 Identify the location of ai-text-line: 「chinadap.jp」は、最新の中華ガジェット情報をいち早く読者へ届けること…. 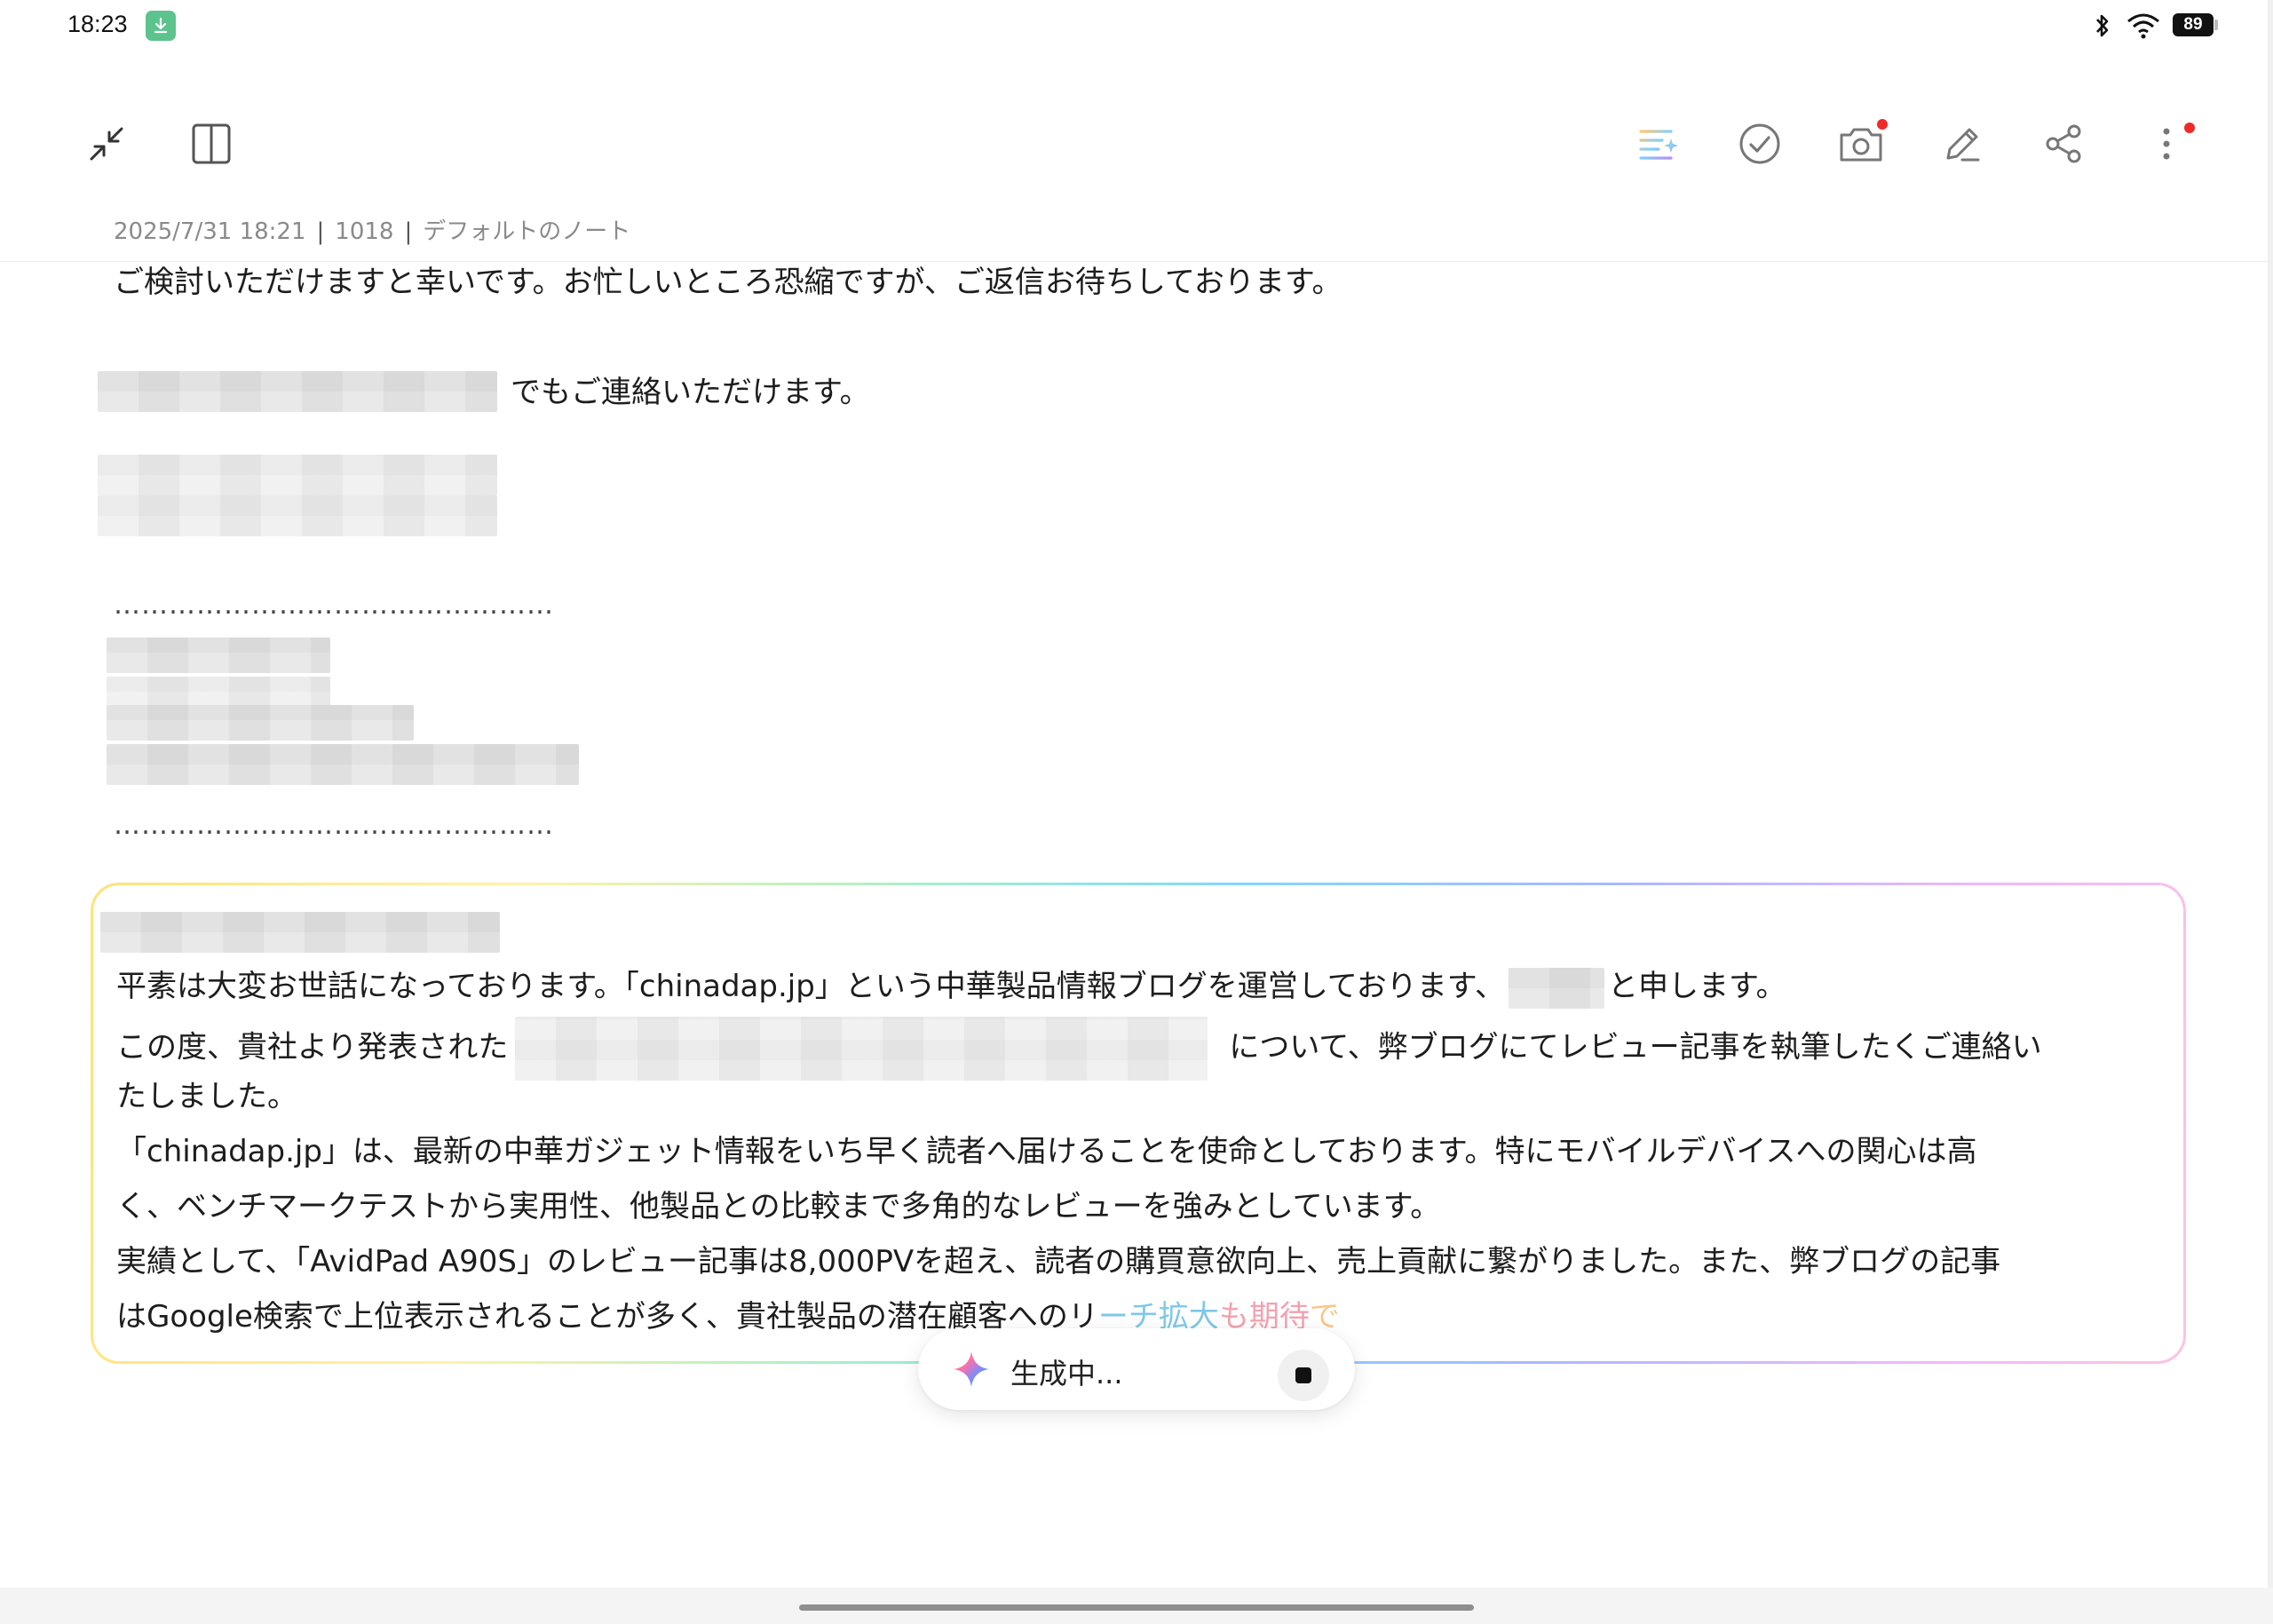
(1046, 1151).